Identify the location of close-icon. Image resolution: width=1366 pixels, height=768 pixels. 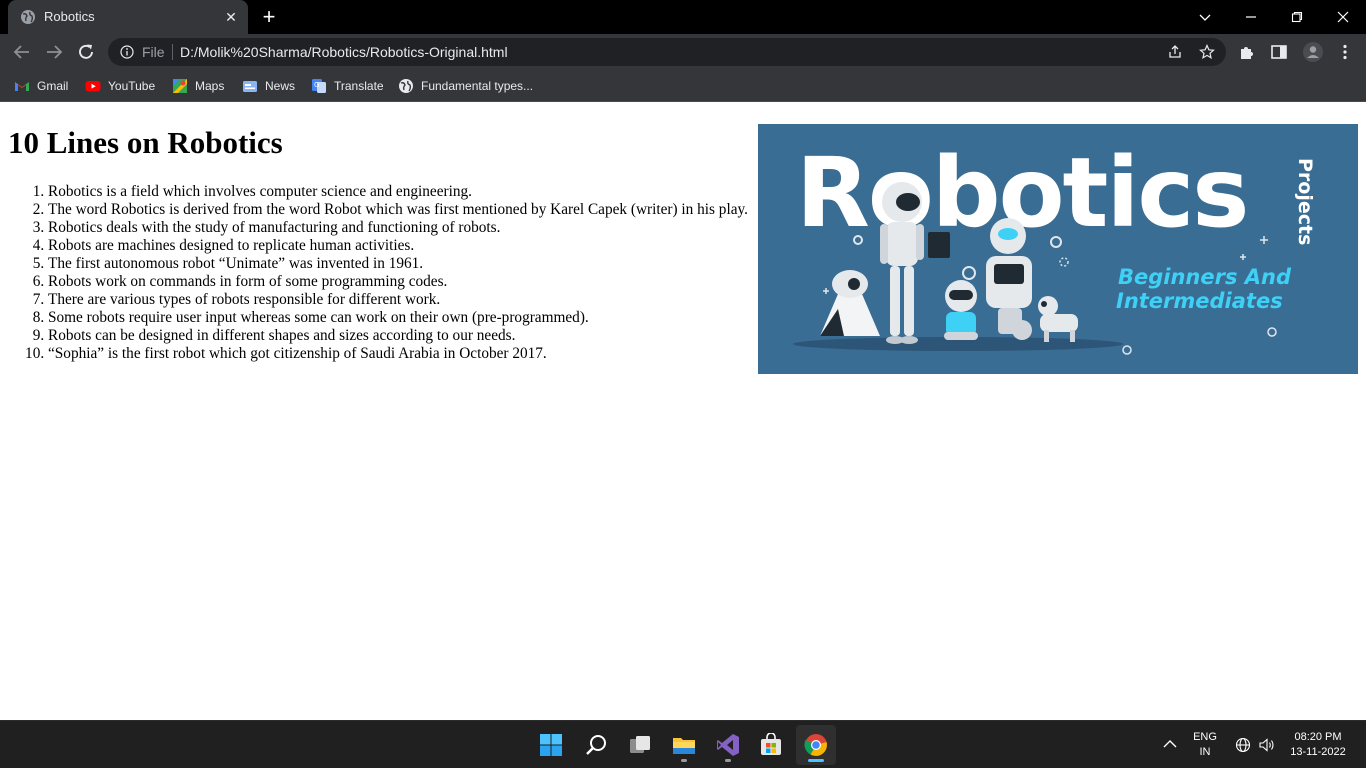
(1343, 17).